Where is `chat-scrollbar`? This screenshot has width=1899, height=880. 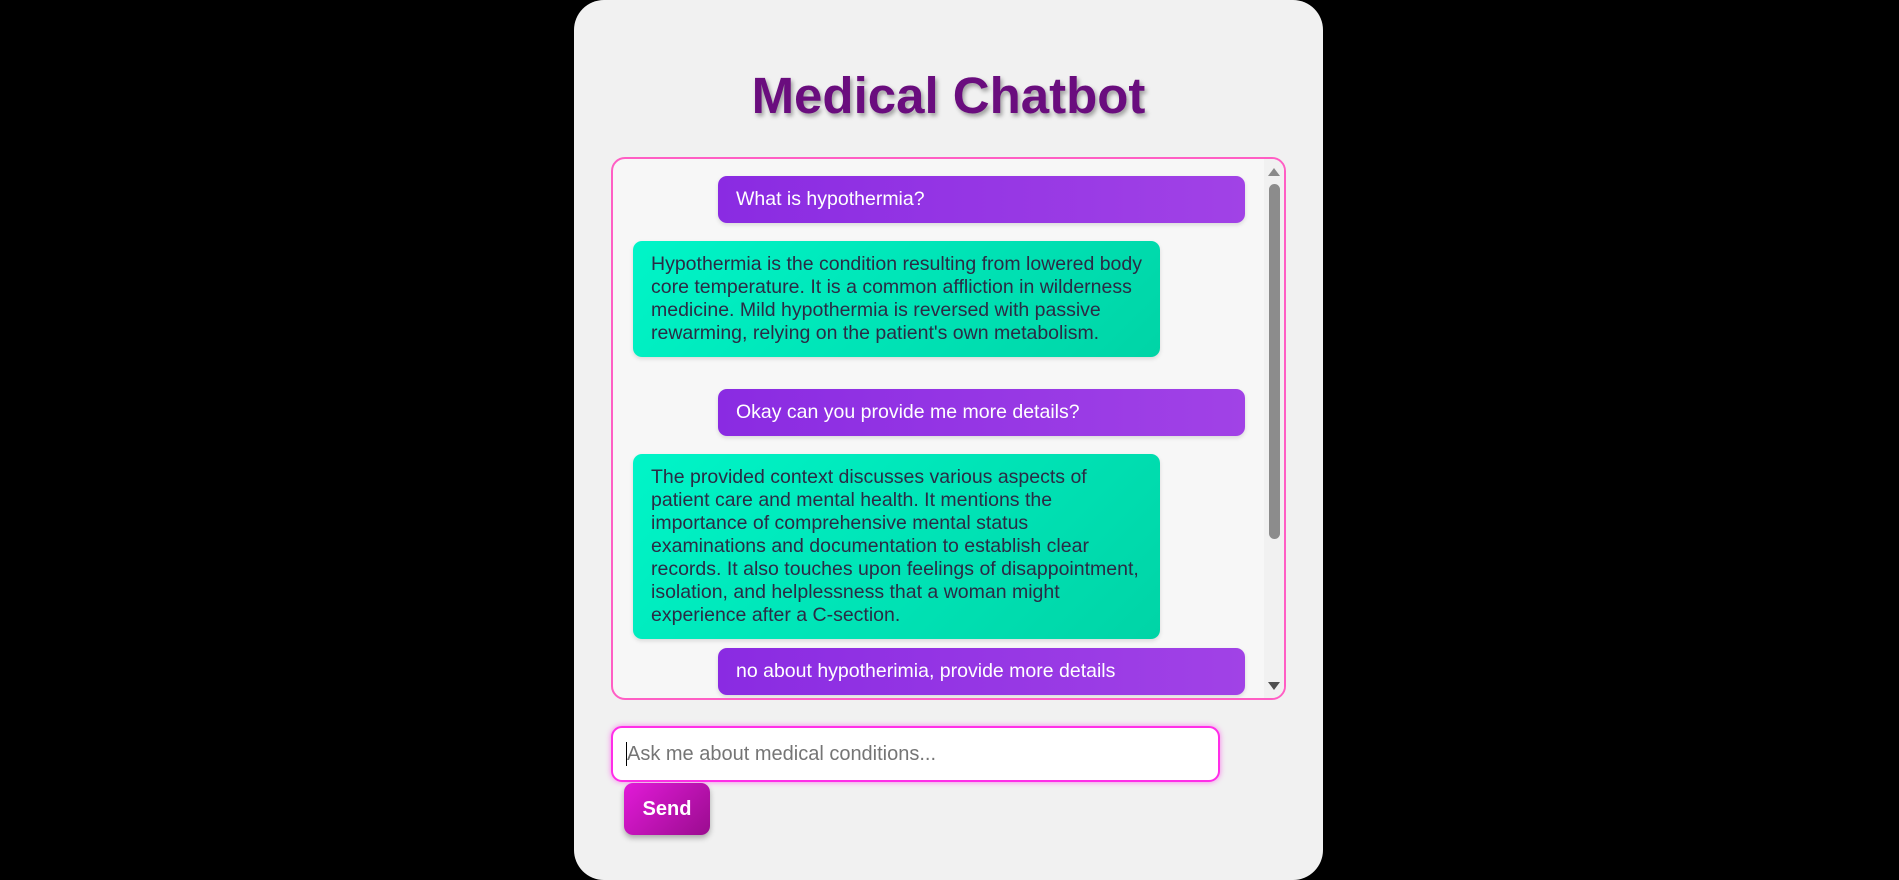 chat-scrollbar is located at coordinates (1274, 428).